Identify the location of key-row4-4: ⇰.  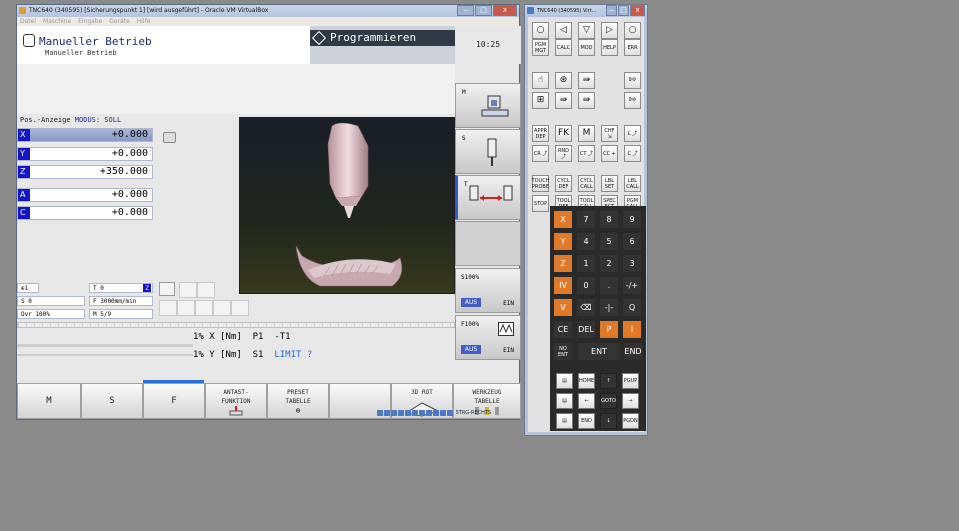
(632, 100).